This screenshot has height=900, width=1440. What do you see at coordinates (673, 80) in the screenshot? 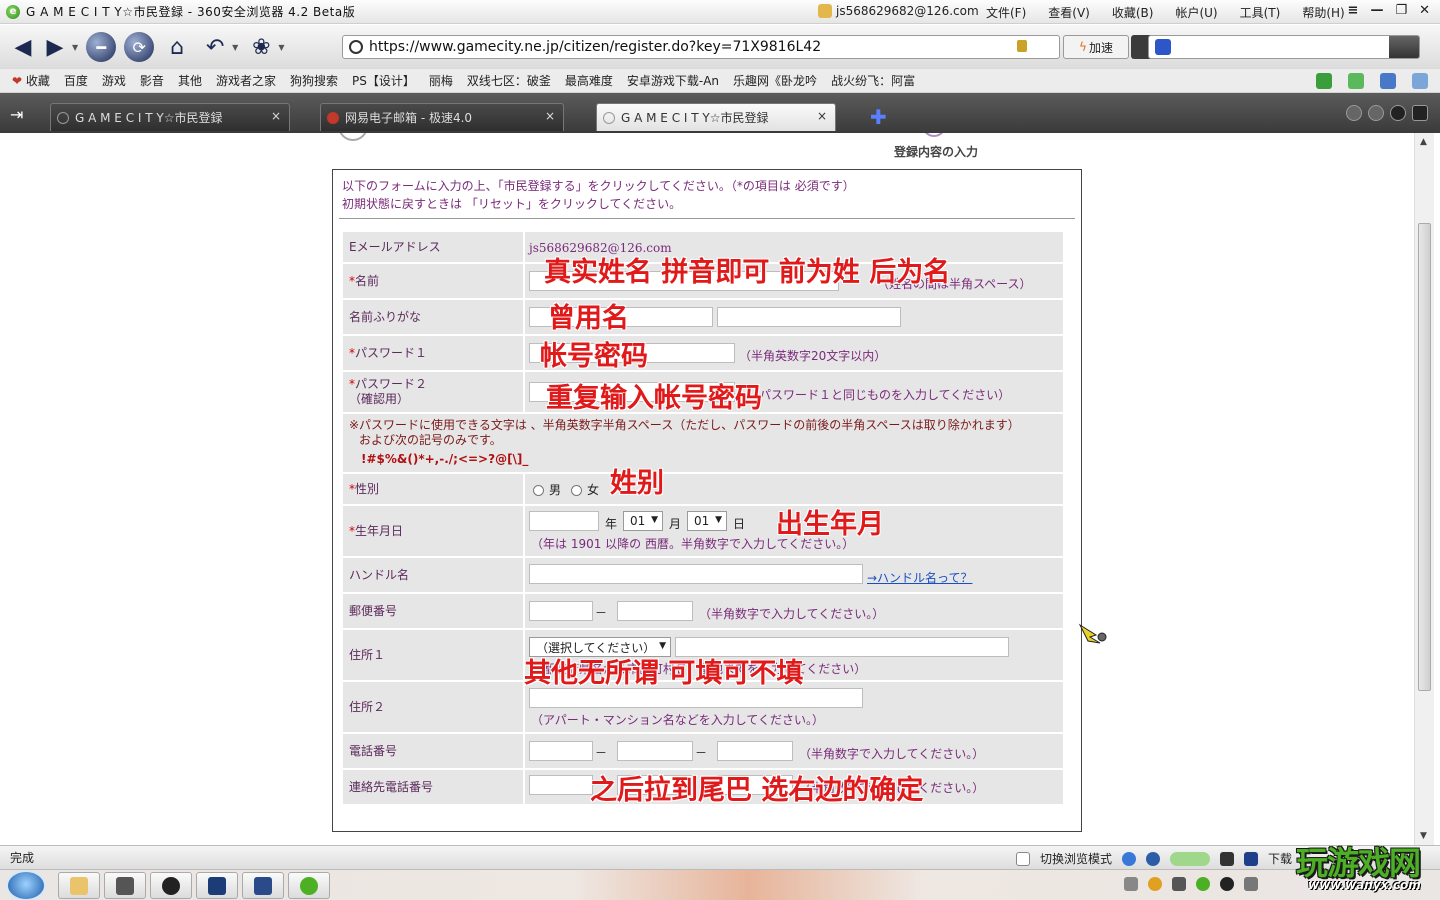
I see `fav-item: 安卓游戏下载-An` at bounding box center [673, 80].